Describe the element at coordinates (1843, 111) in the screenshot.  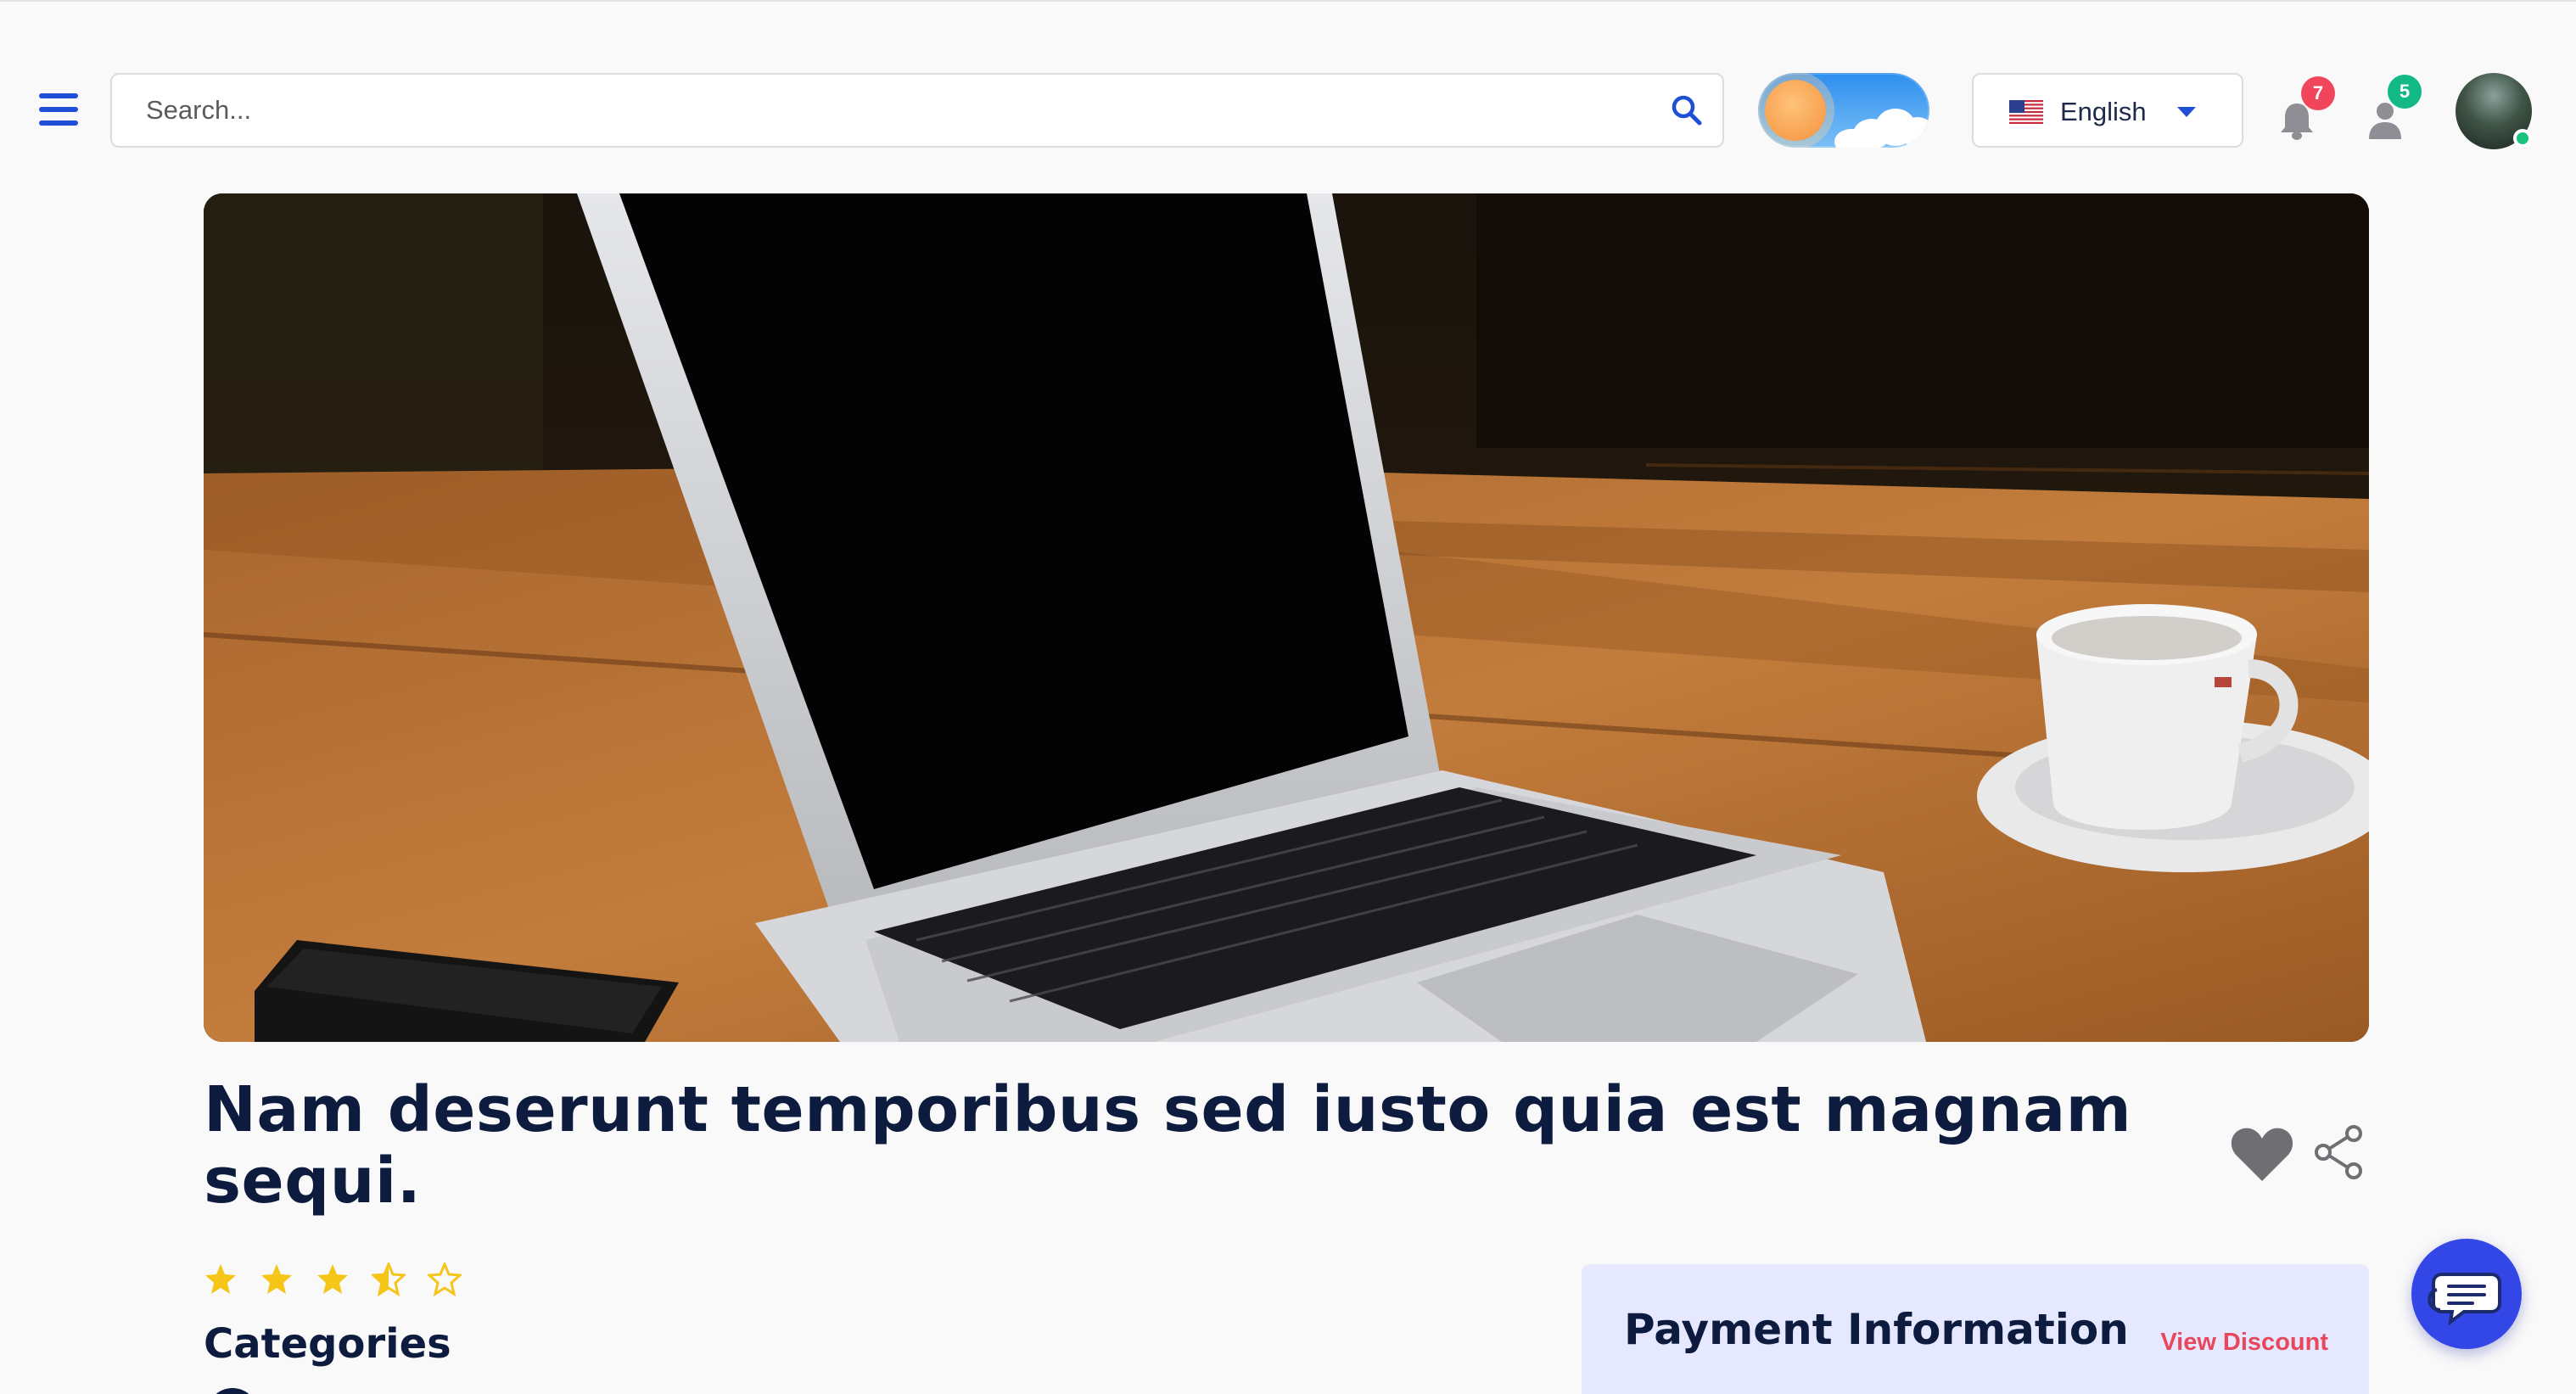
I see `theme-toggle` at that location.